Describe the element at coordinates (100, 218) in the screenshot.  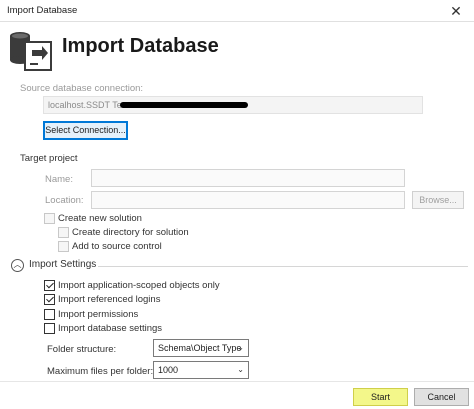
I see `create-solution-label: Create new solution` at that location.